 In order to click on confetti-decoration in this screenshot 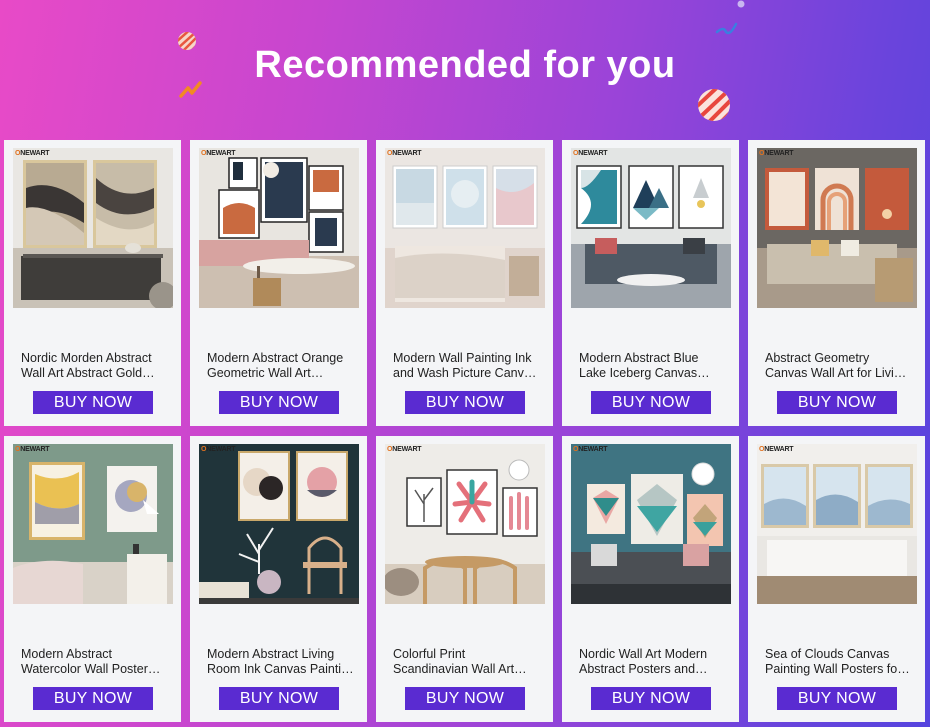, I will do `click(741, 4)`.